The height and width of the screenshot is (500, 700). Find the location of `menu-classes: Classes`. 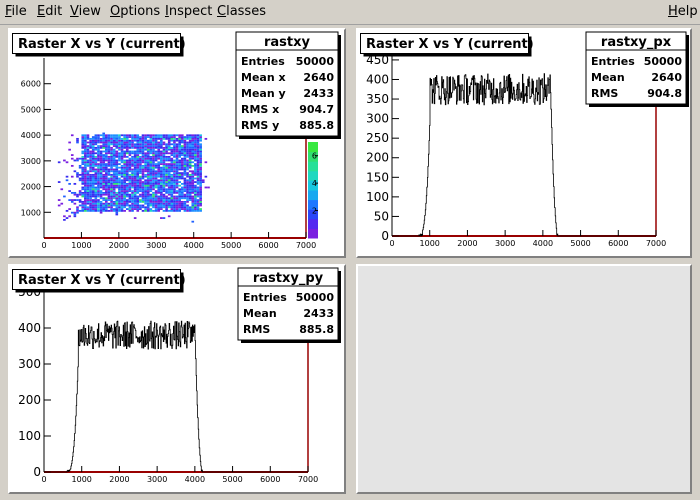

menu-classes: Classes is located at coordinates (241, 11).